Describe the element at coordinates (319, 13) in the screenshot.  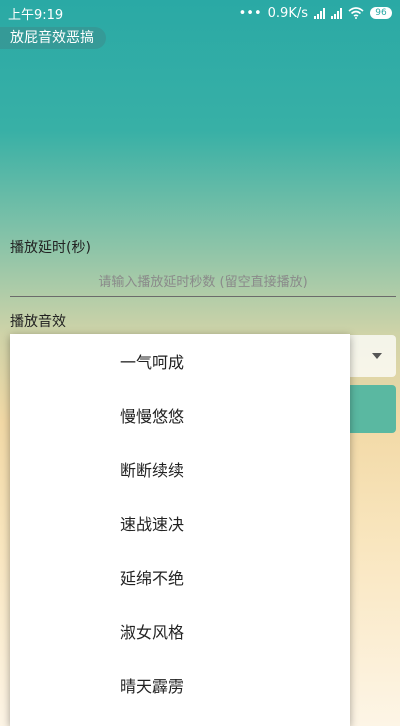
I see `cell-signal-icon` at that location.